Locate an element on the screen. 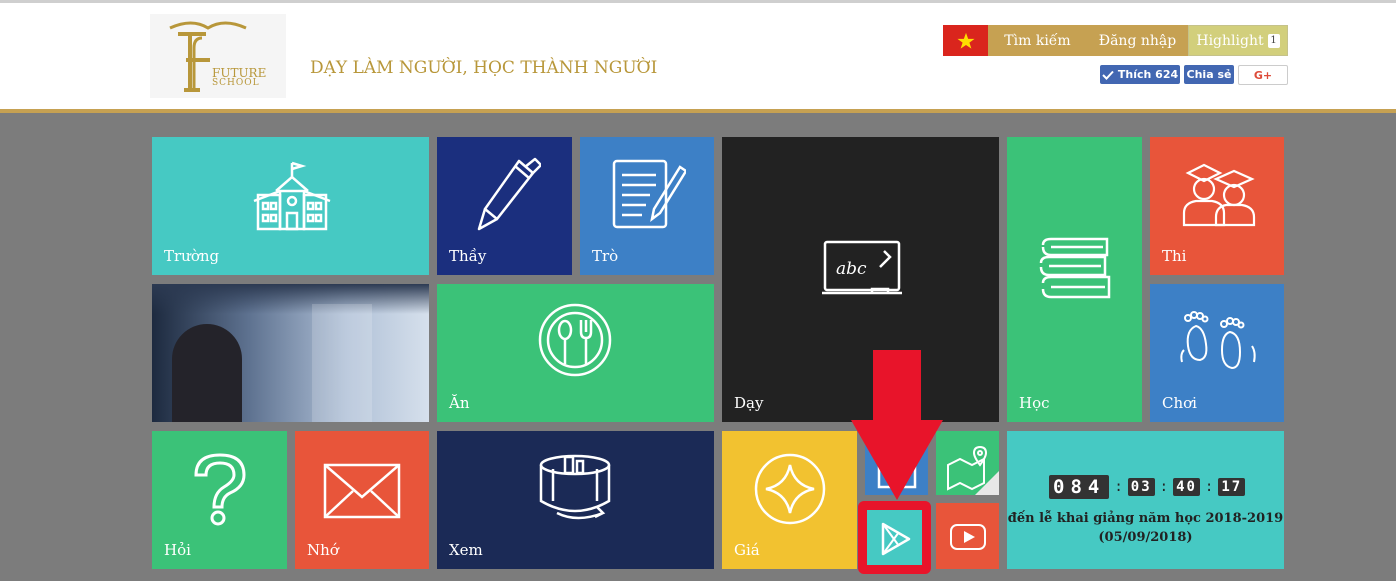  question-mark-icon is located at coordinates (220, 489).